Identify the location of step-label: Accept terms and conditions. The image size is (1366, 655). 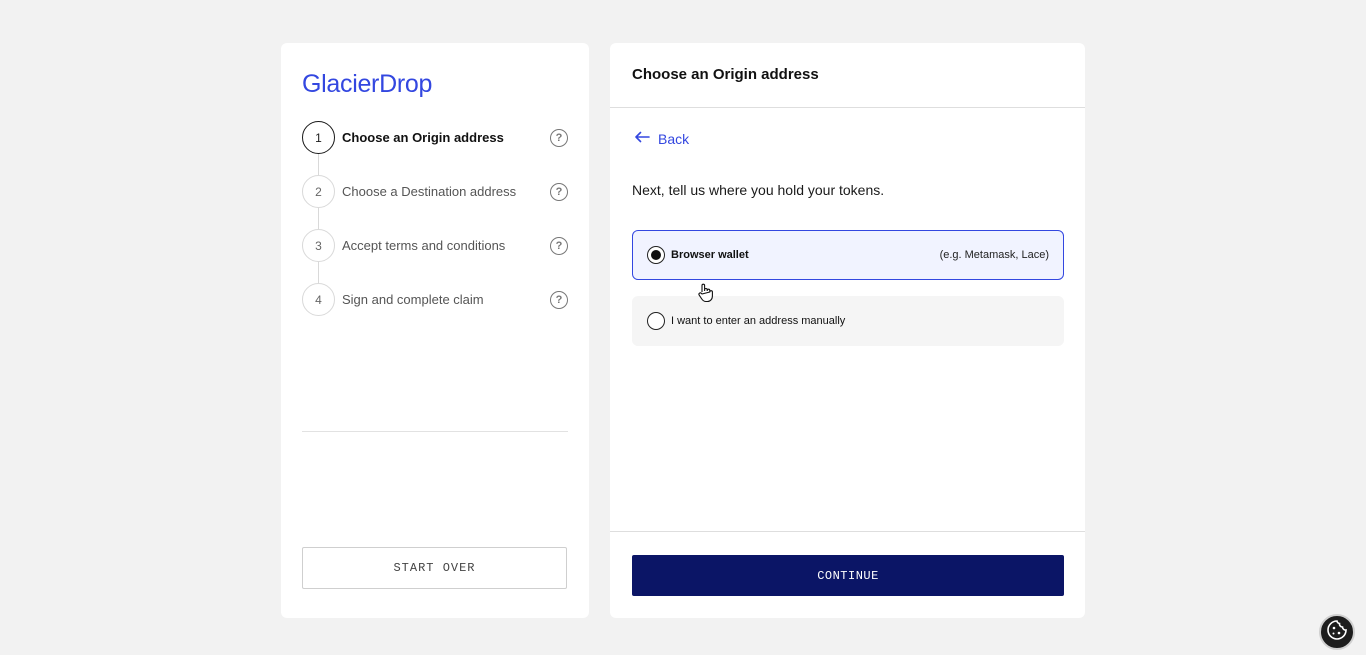
(424, 245).